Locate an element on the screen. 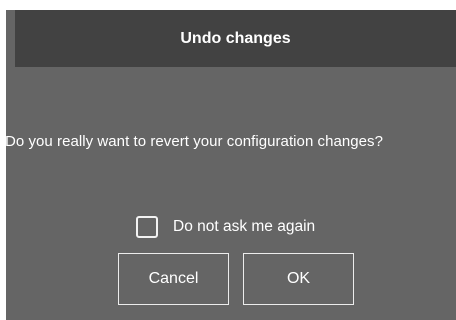  dialog-title: Undo changes is located at coordinates (235, 38).